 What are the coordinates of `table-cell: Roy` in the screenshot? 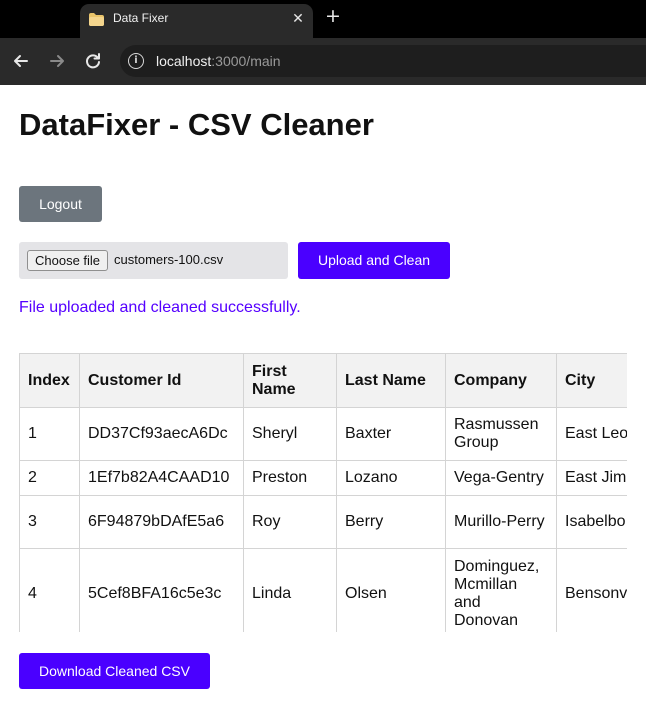 It's located at (290, 522).